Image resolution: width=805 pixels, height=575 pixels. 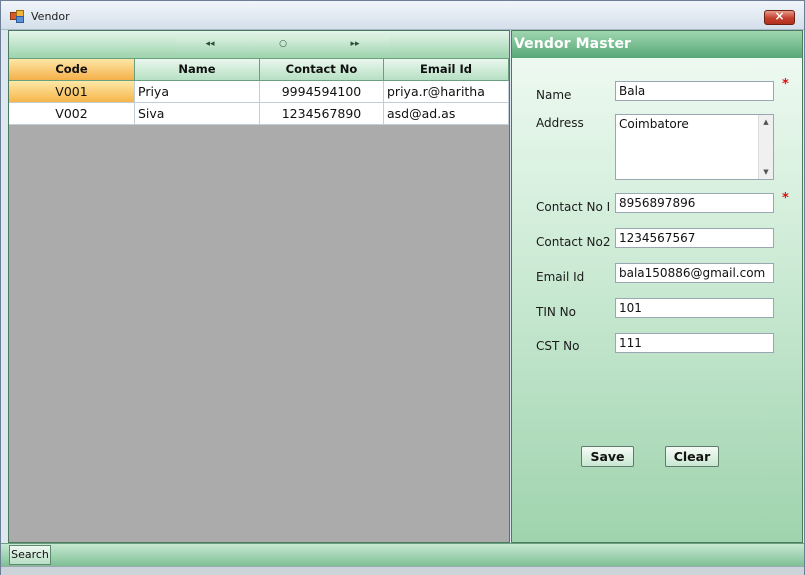 What do you see at coordinates (554, 95) in the screenshot?
I see `name-label: Name` at bounding box center [554, 95].